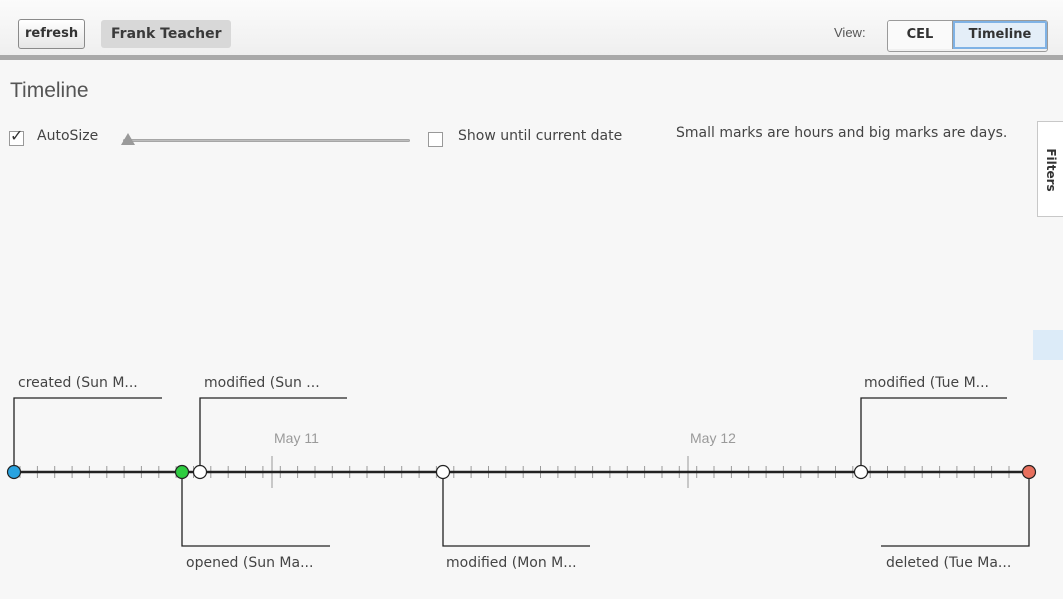 This screenshot has height=599, width=1063. What do you see at coordinates (14, 472) in the screenshot?
I see `event-marker-created` at bounding box center [14, 472].